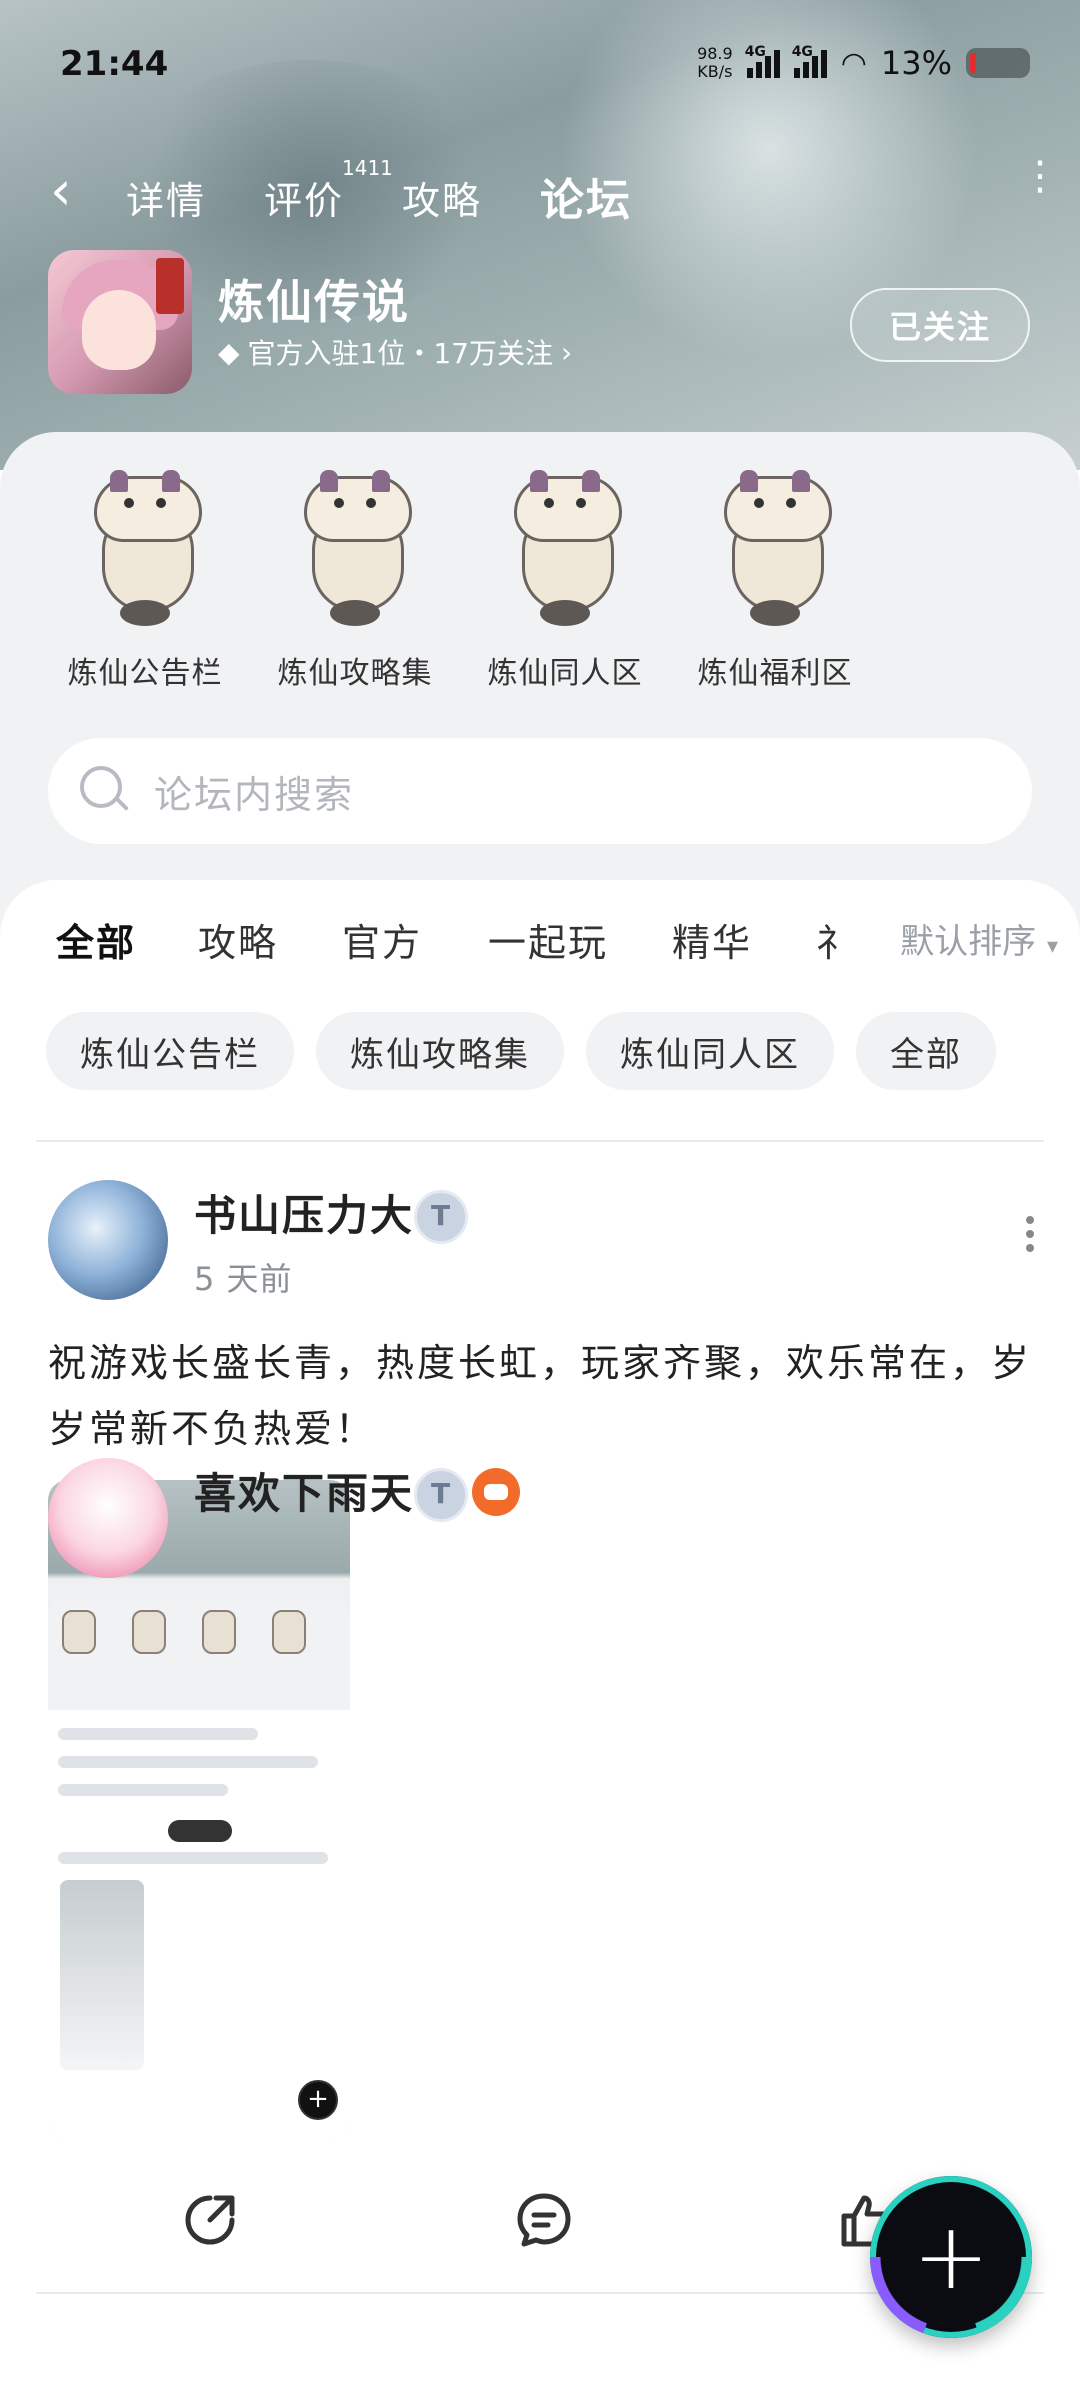 This screenshot has height=2400, width=1080. Describe the element at coordinates (544, 2220) in the screenshot. I see `comment-icon` at that location.